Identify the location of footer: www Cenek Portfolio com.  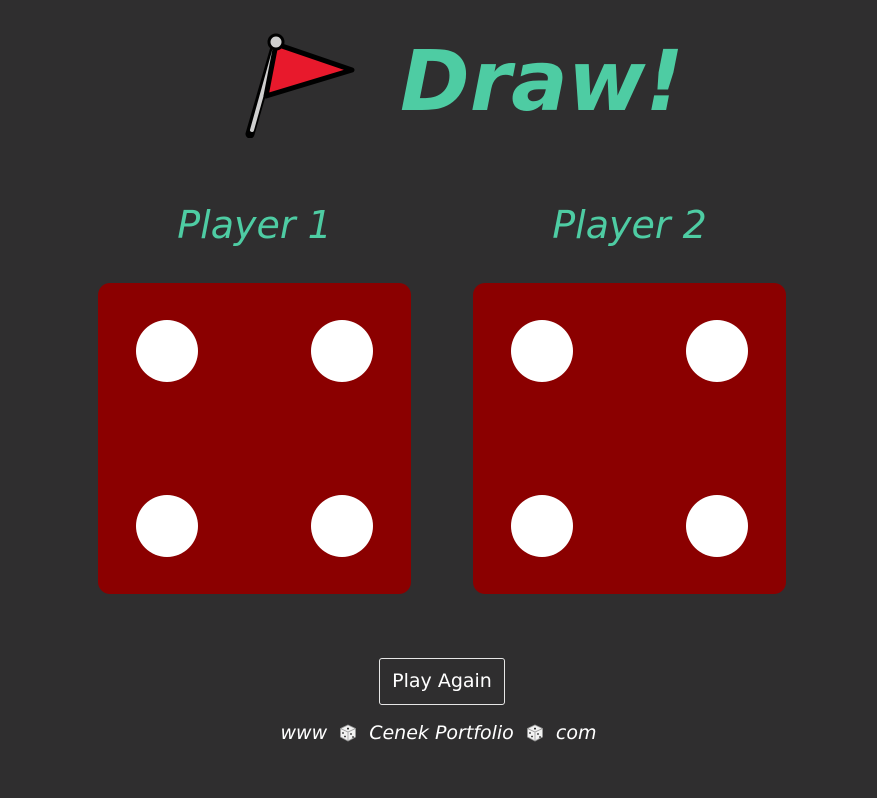
(438, 733).